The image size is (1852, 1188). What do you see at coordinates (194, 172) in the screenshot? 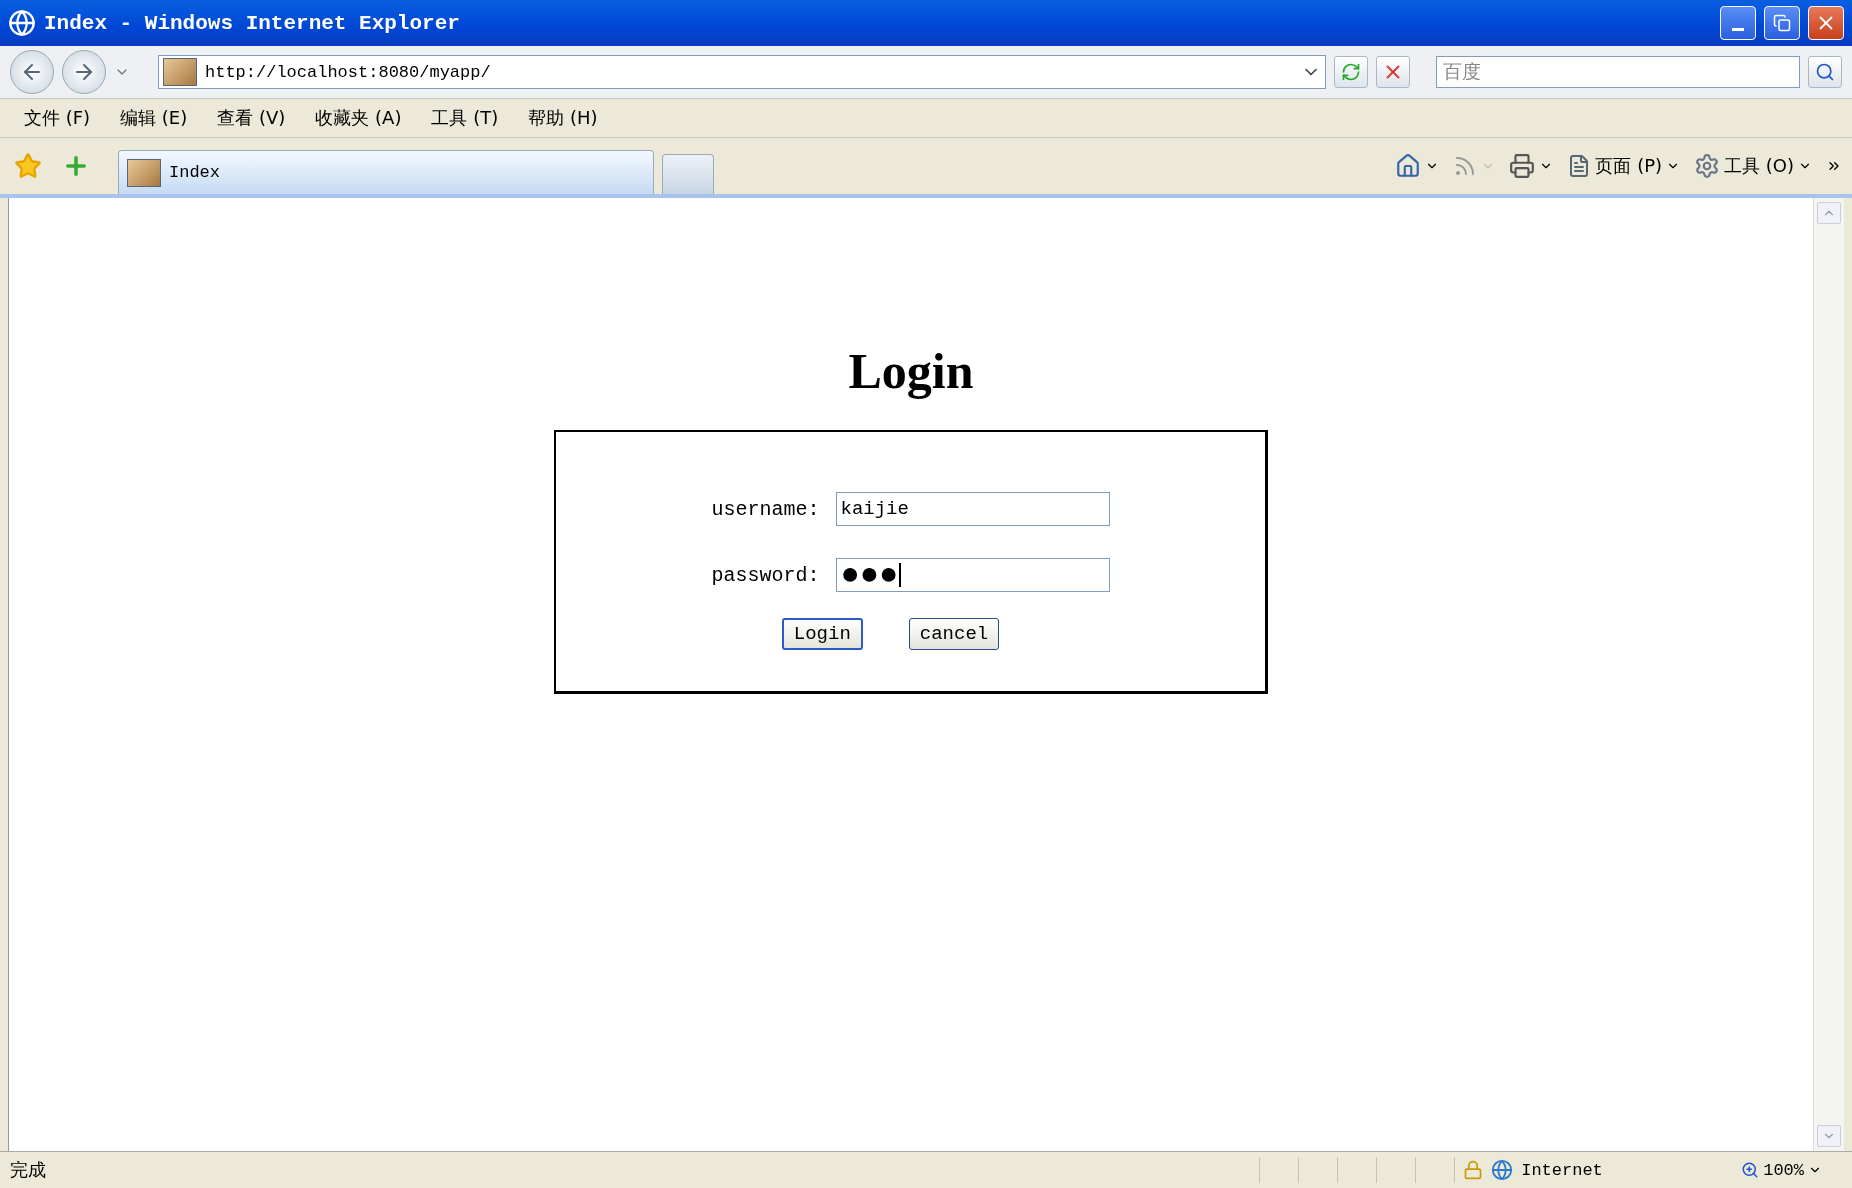
I see `tab-label: Index` at bounding box center [194, 172].